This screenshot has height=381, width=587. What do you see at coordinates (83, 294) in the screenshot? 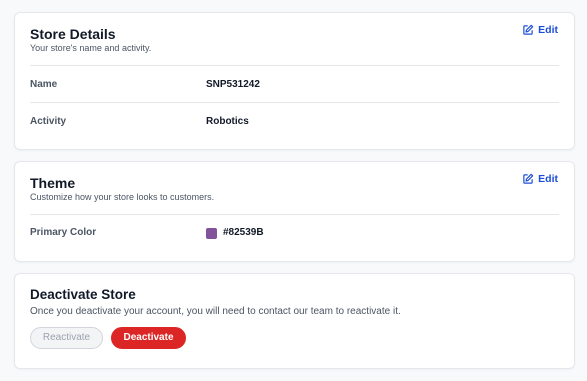
I see `deactivate-store-title: Deactivate Store` at bounding box center [83, 294].